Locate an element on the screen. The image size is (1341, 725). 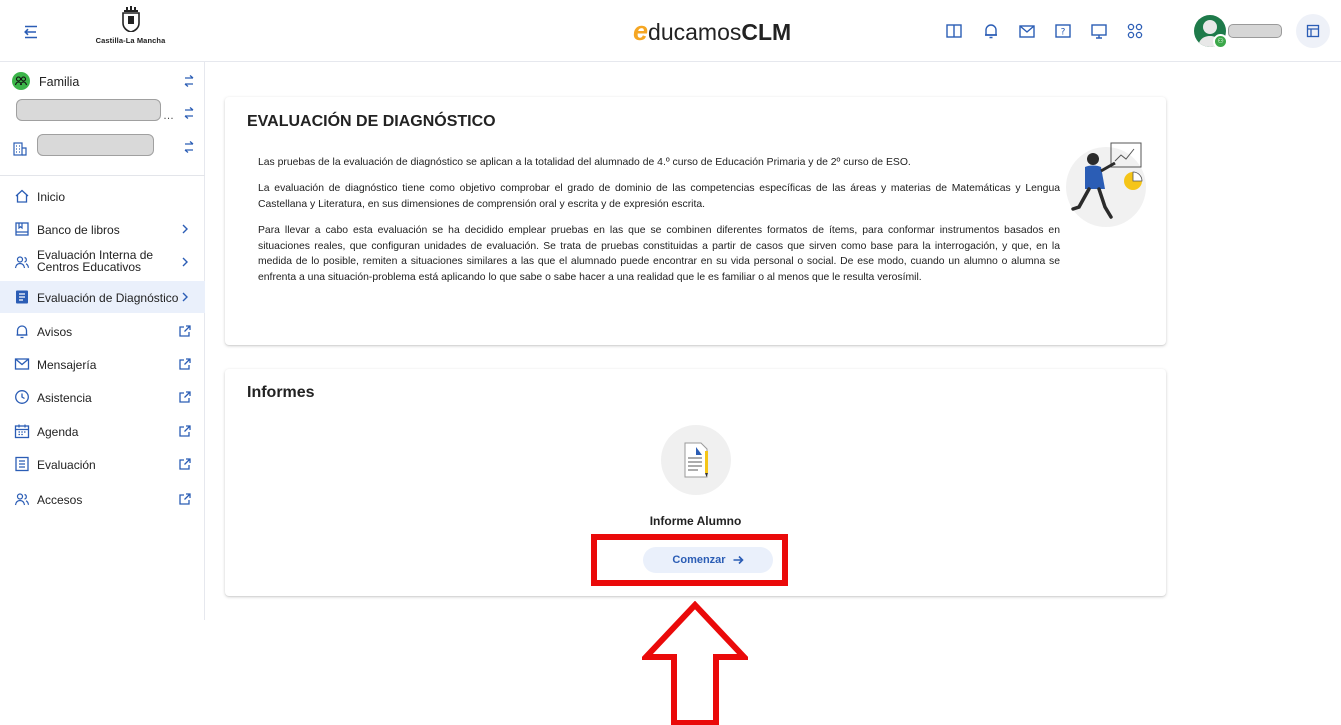
sidebar-item-asistencia: Asistencia is located at coordinates (102, 397).